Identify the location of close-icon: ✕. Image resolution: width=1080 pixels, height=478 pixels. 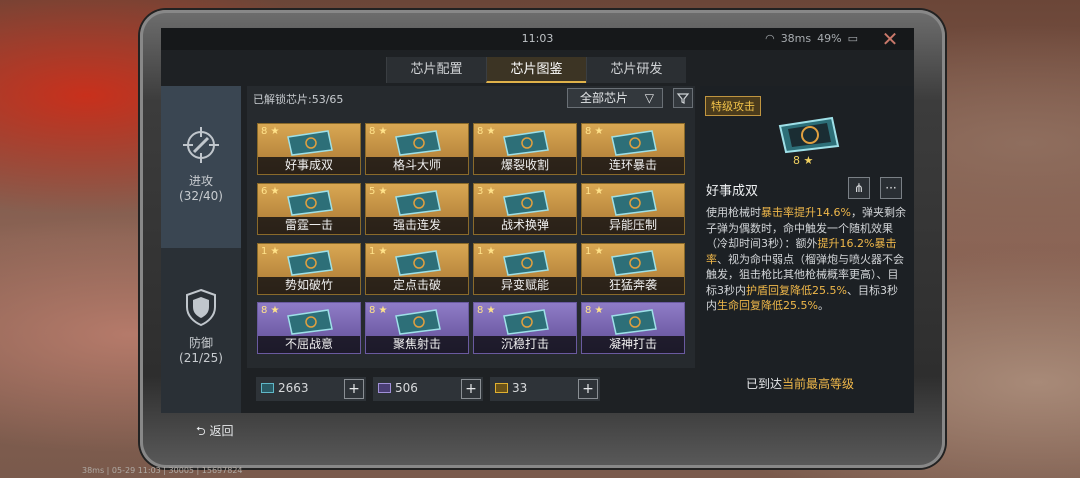
(890, 39).